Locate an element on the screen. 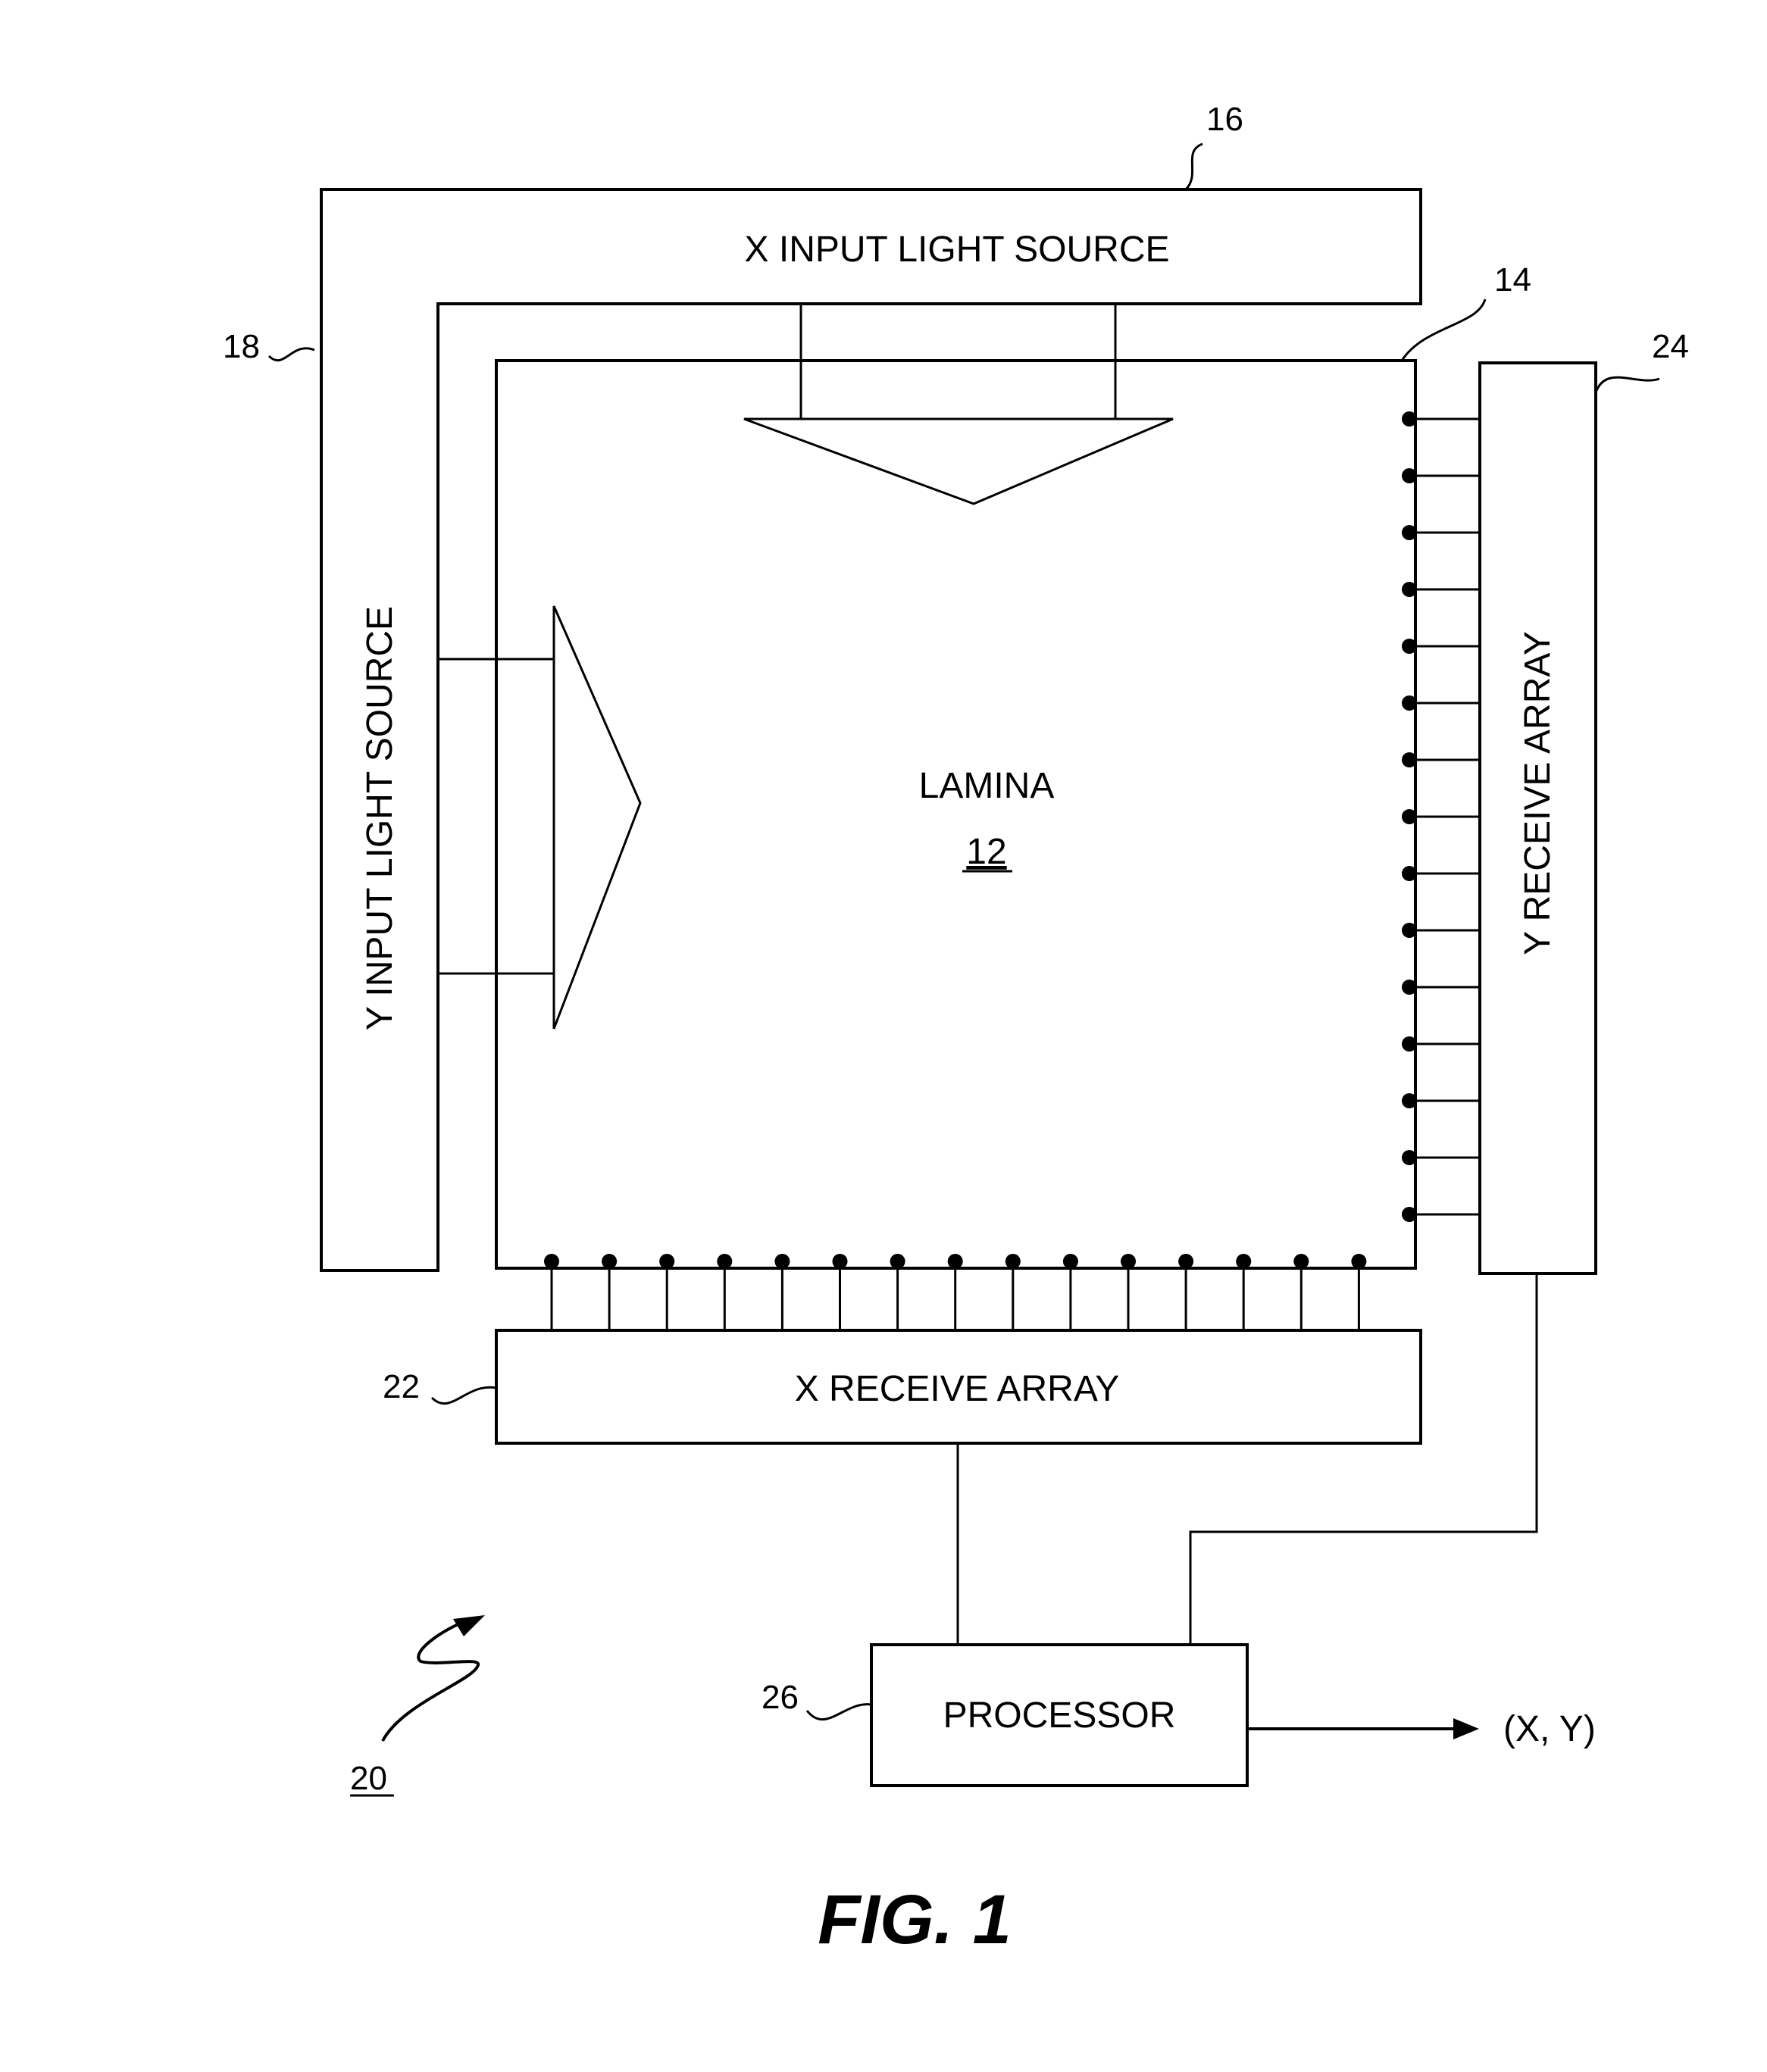 The width and height of the screenshot is (1767, 2072). y-source-label: Y INPUT LIGHT SOURCE is located at coordinates (380, 818).